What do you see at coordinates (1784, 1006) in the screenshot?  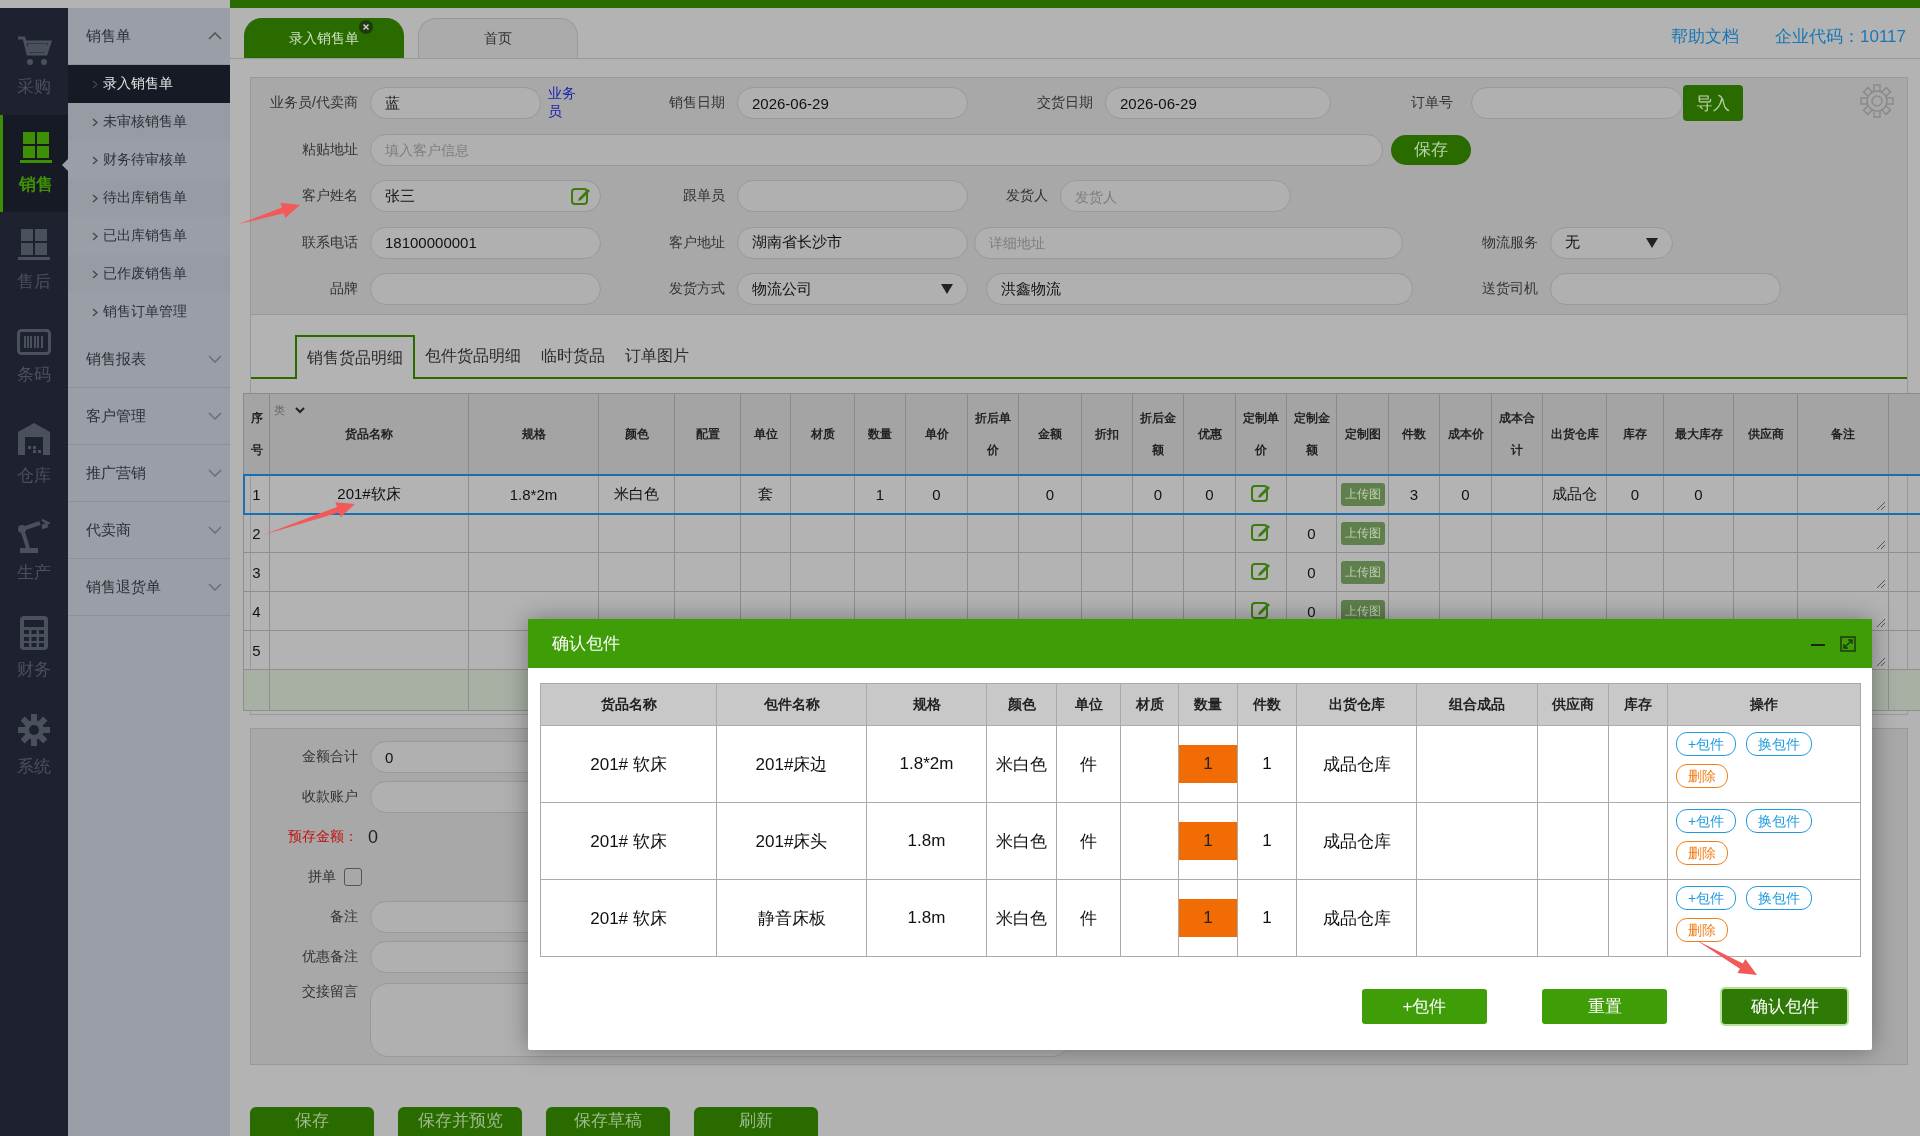 I see `dialog-button: 确认包件` at bounding box center [1784, 1006].